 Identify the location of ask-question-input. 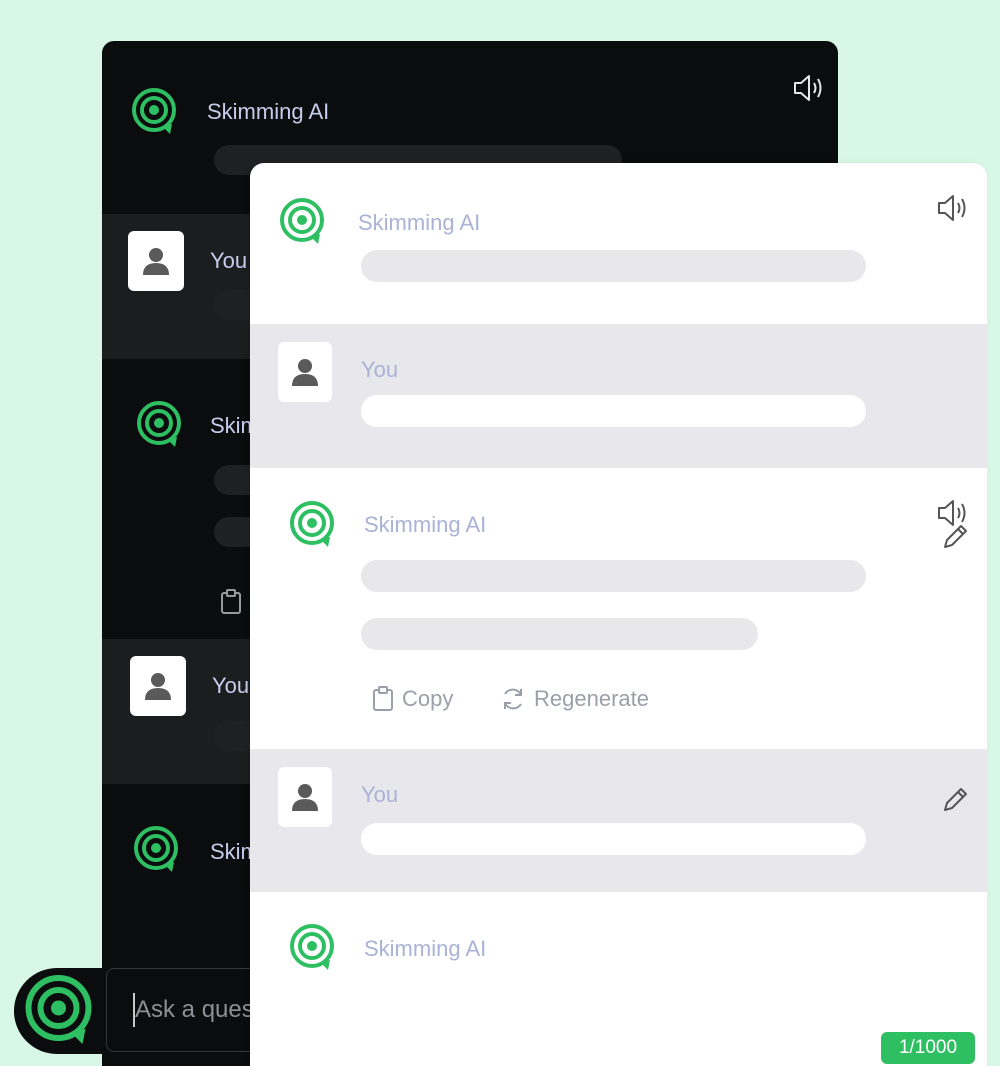
(186, 1010).